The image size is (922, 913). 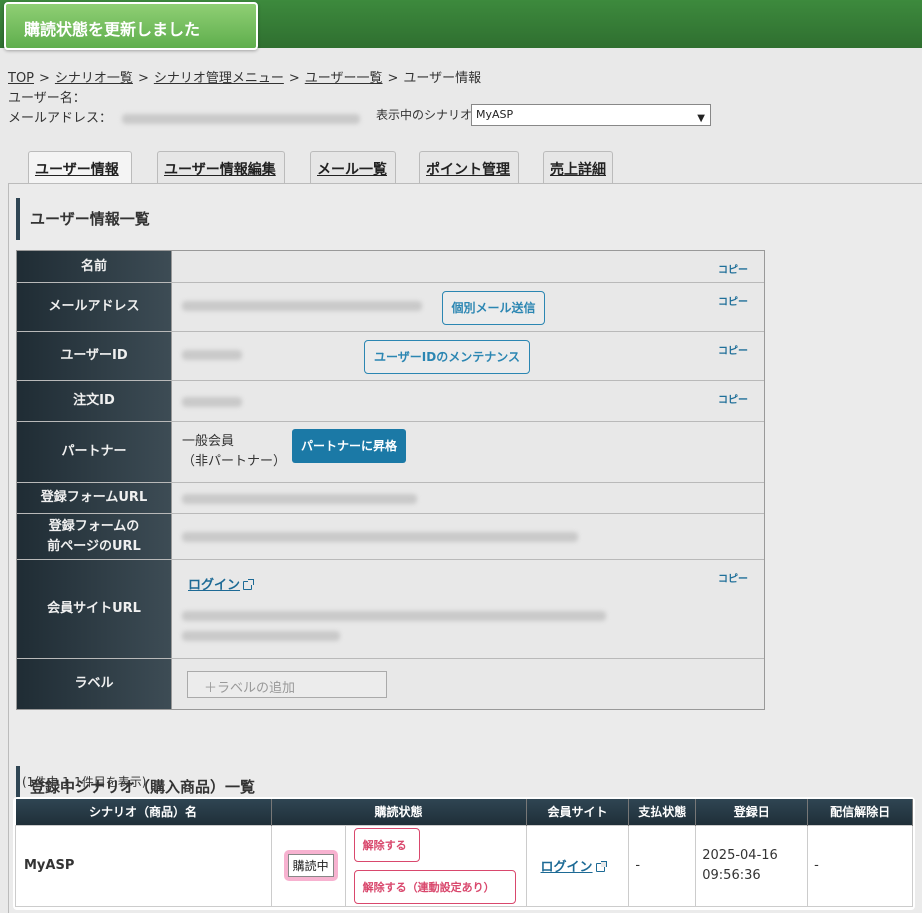 What do you see at coordinates (468, 684) in the screenshot?
I see `info-cell-label: ＋ラベルの追加` at bounding box center [468, 684].